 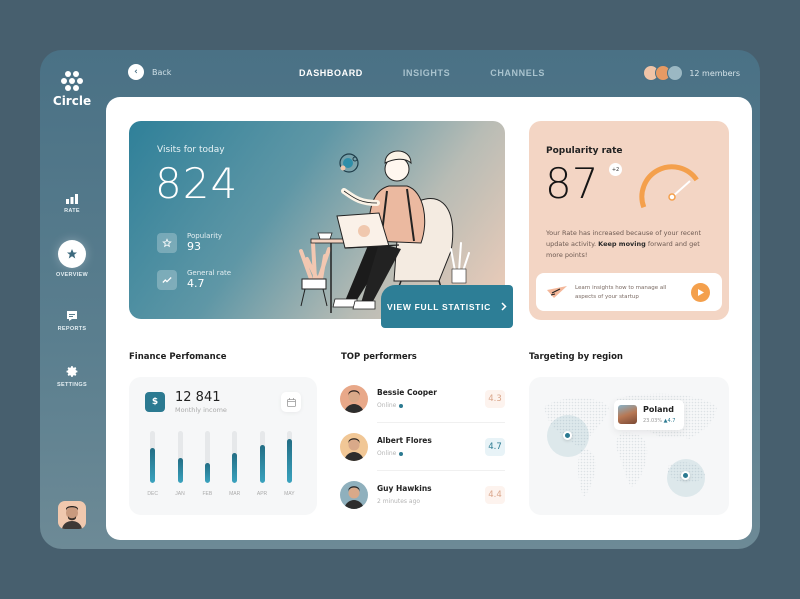 I want to click on stat-value: 93, so click(x=194, y=246).